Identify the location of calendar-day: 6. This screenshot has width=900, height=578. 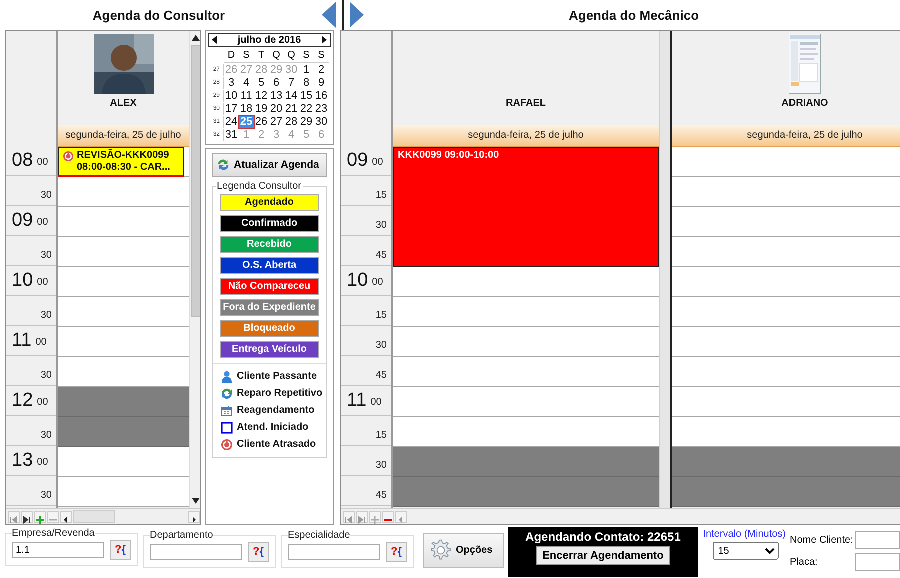
(276, 82).